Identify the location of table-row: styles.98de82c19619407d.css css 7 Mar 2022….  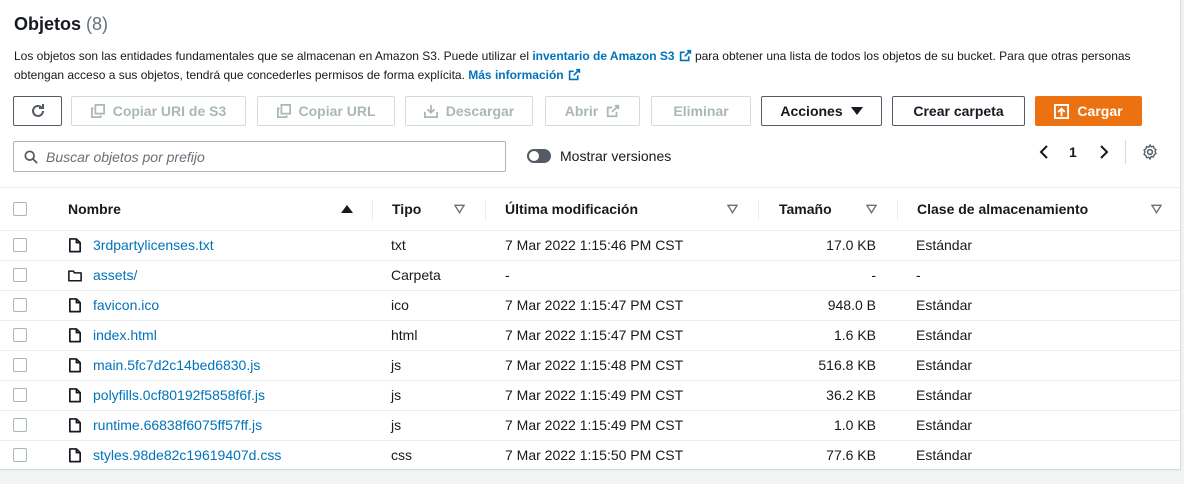
(590, 456).